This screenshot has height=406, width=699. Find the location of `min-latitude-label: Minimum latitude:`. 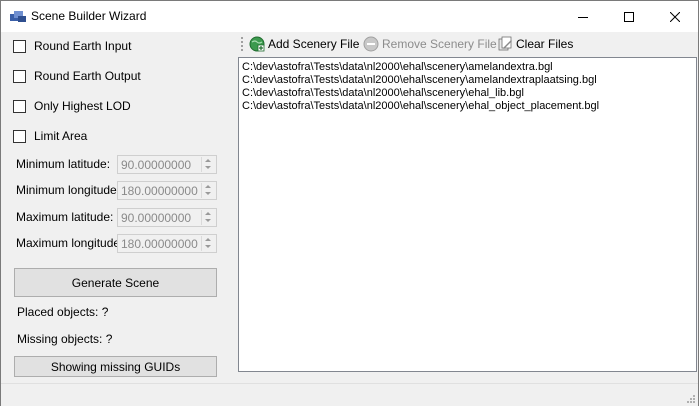

min-latitude-label: Minimum latitude: is located at coordinates (63, 164).